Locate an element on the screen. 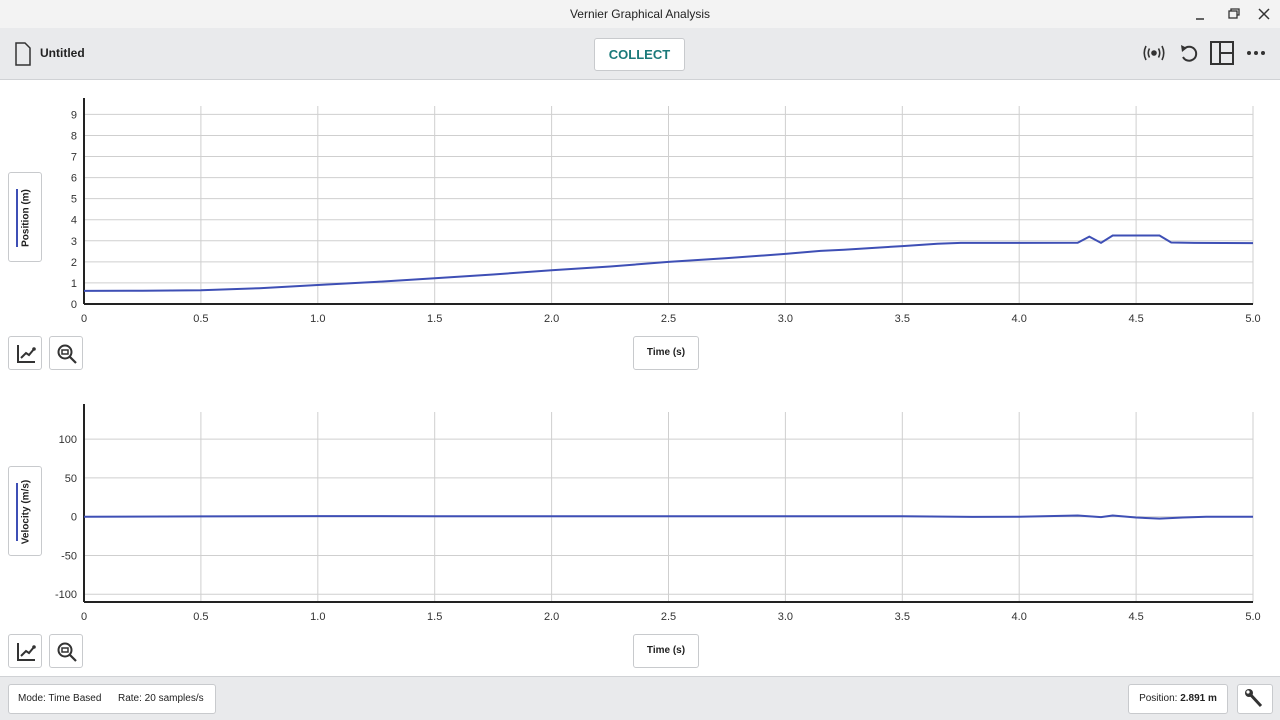  window-title: Vernier Graphical Analysis is located at coordinates (640, 14).